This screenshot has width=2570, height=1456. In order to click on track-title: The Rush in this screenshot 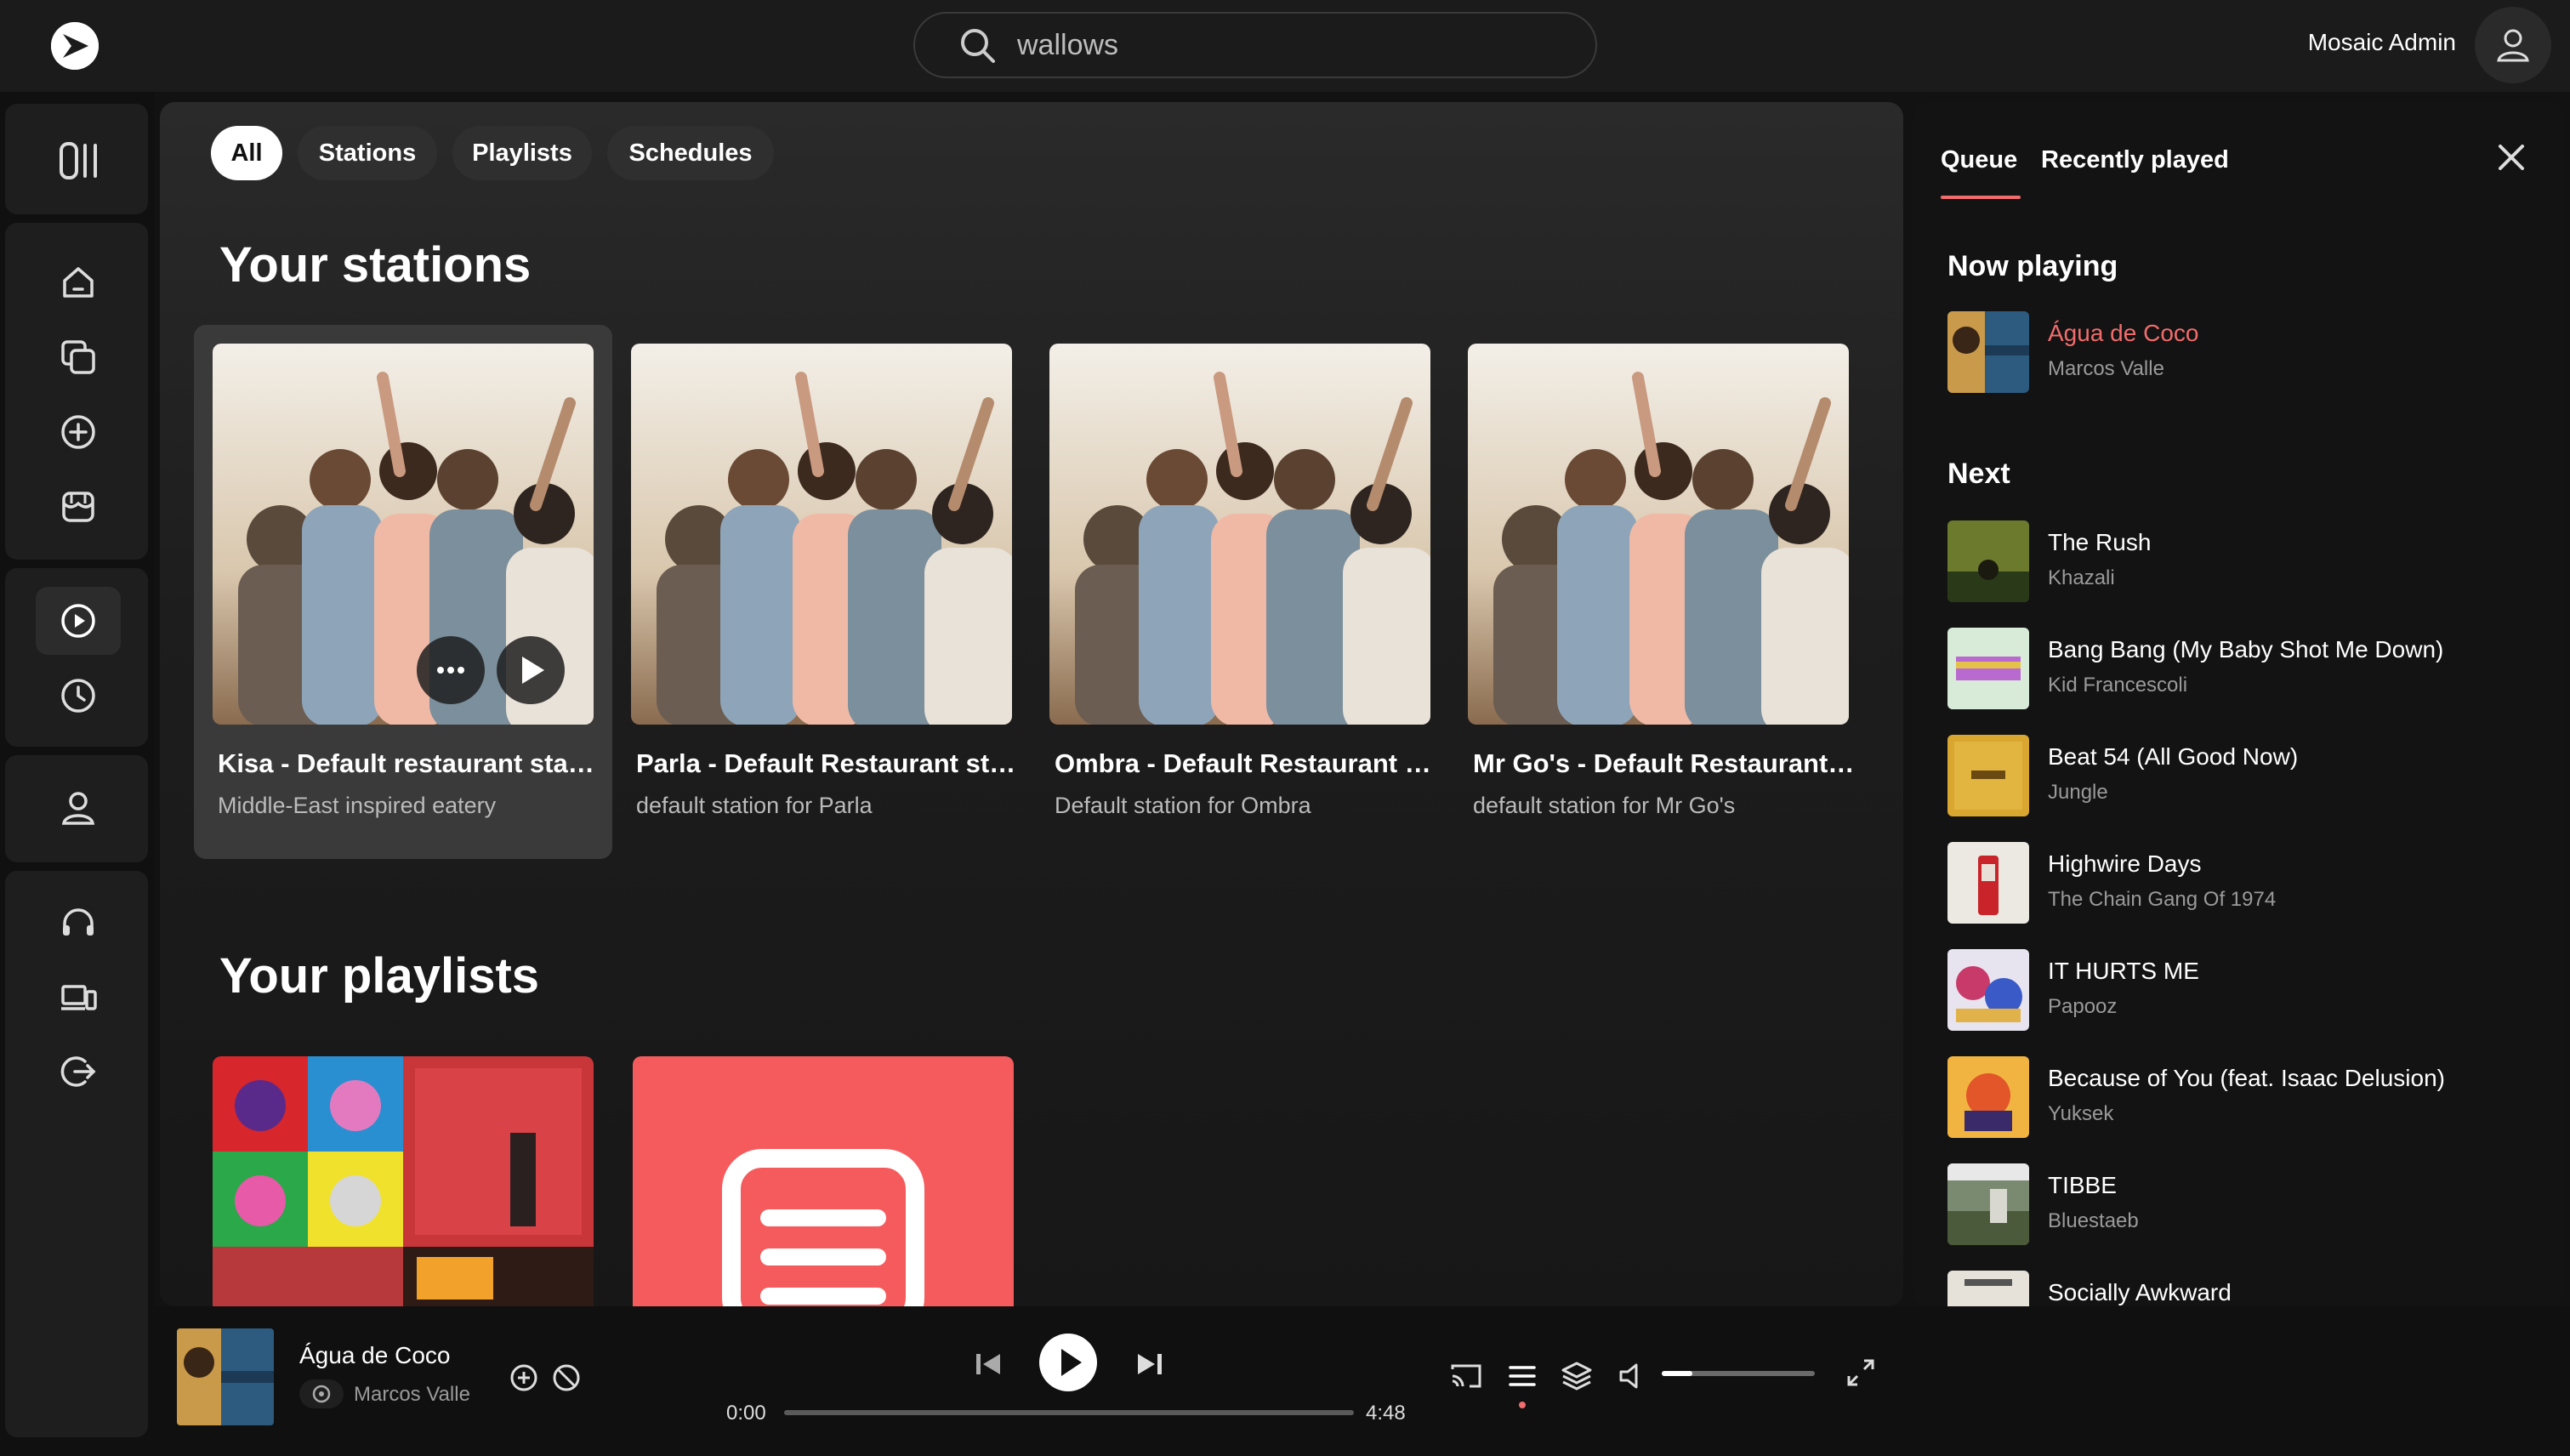, I will do `click(2100, 542)`.